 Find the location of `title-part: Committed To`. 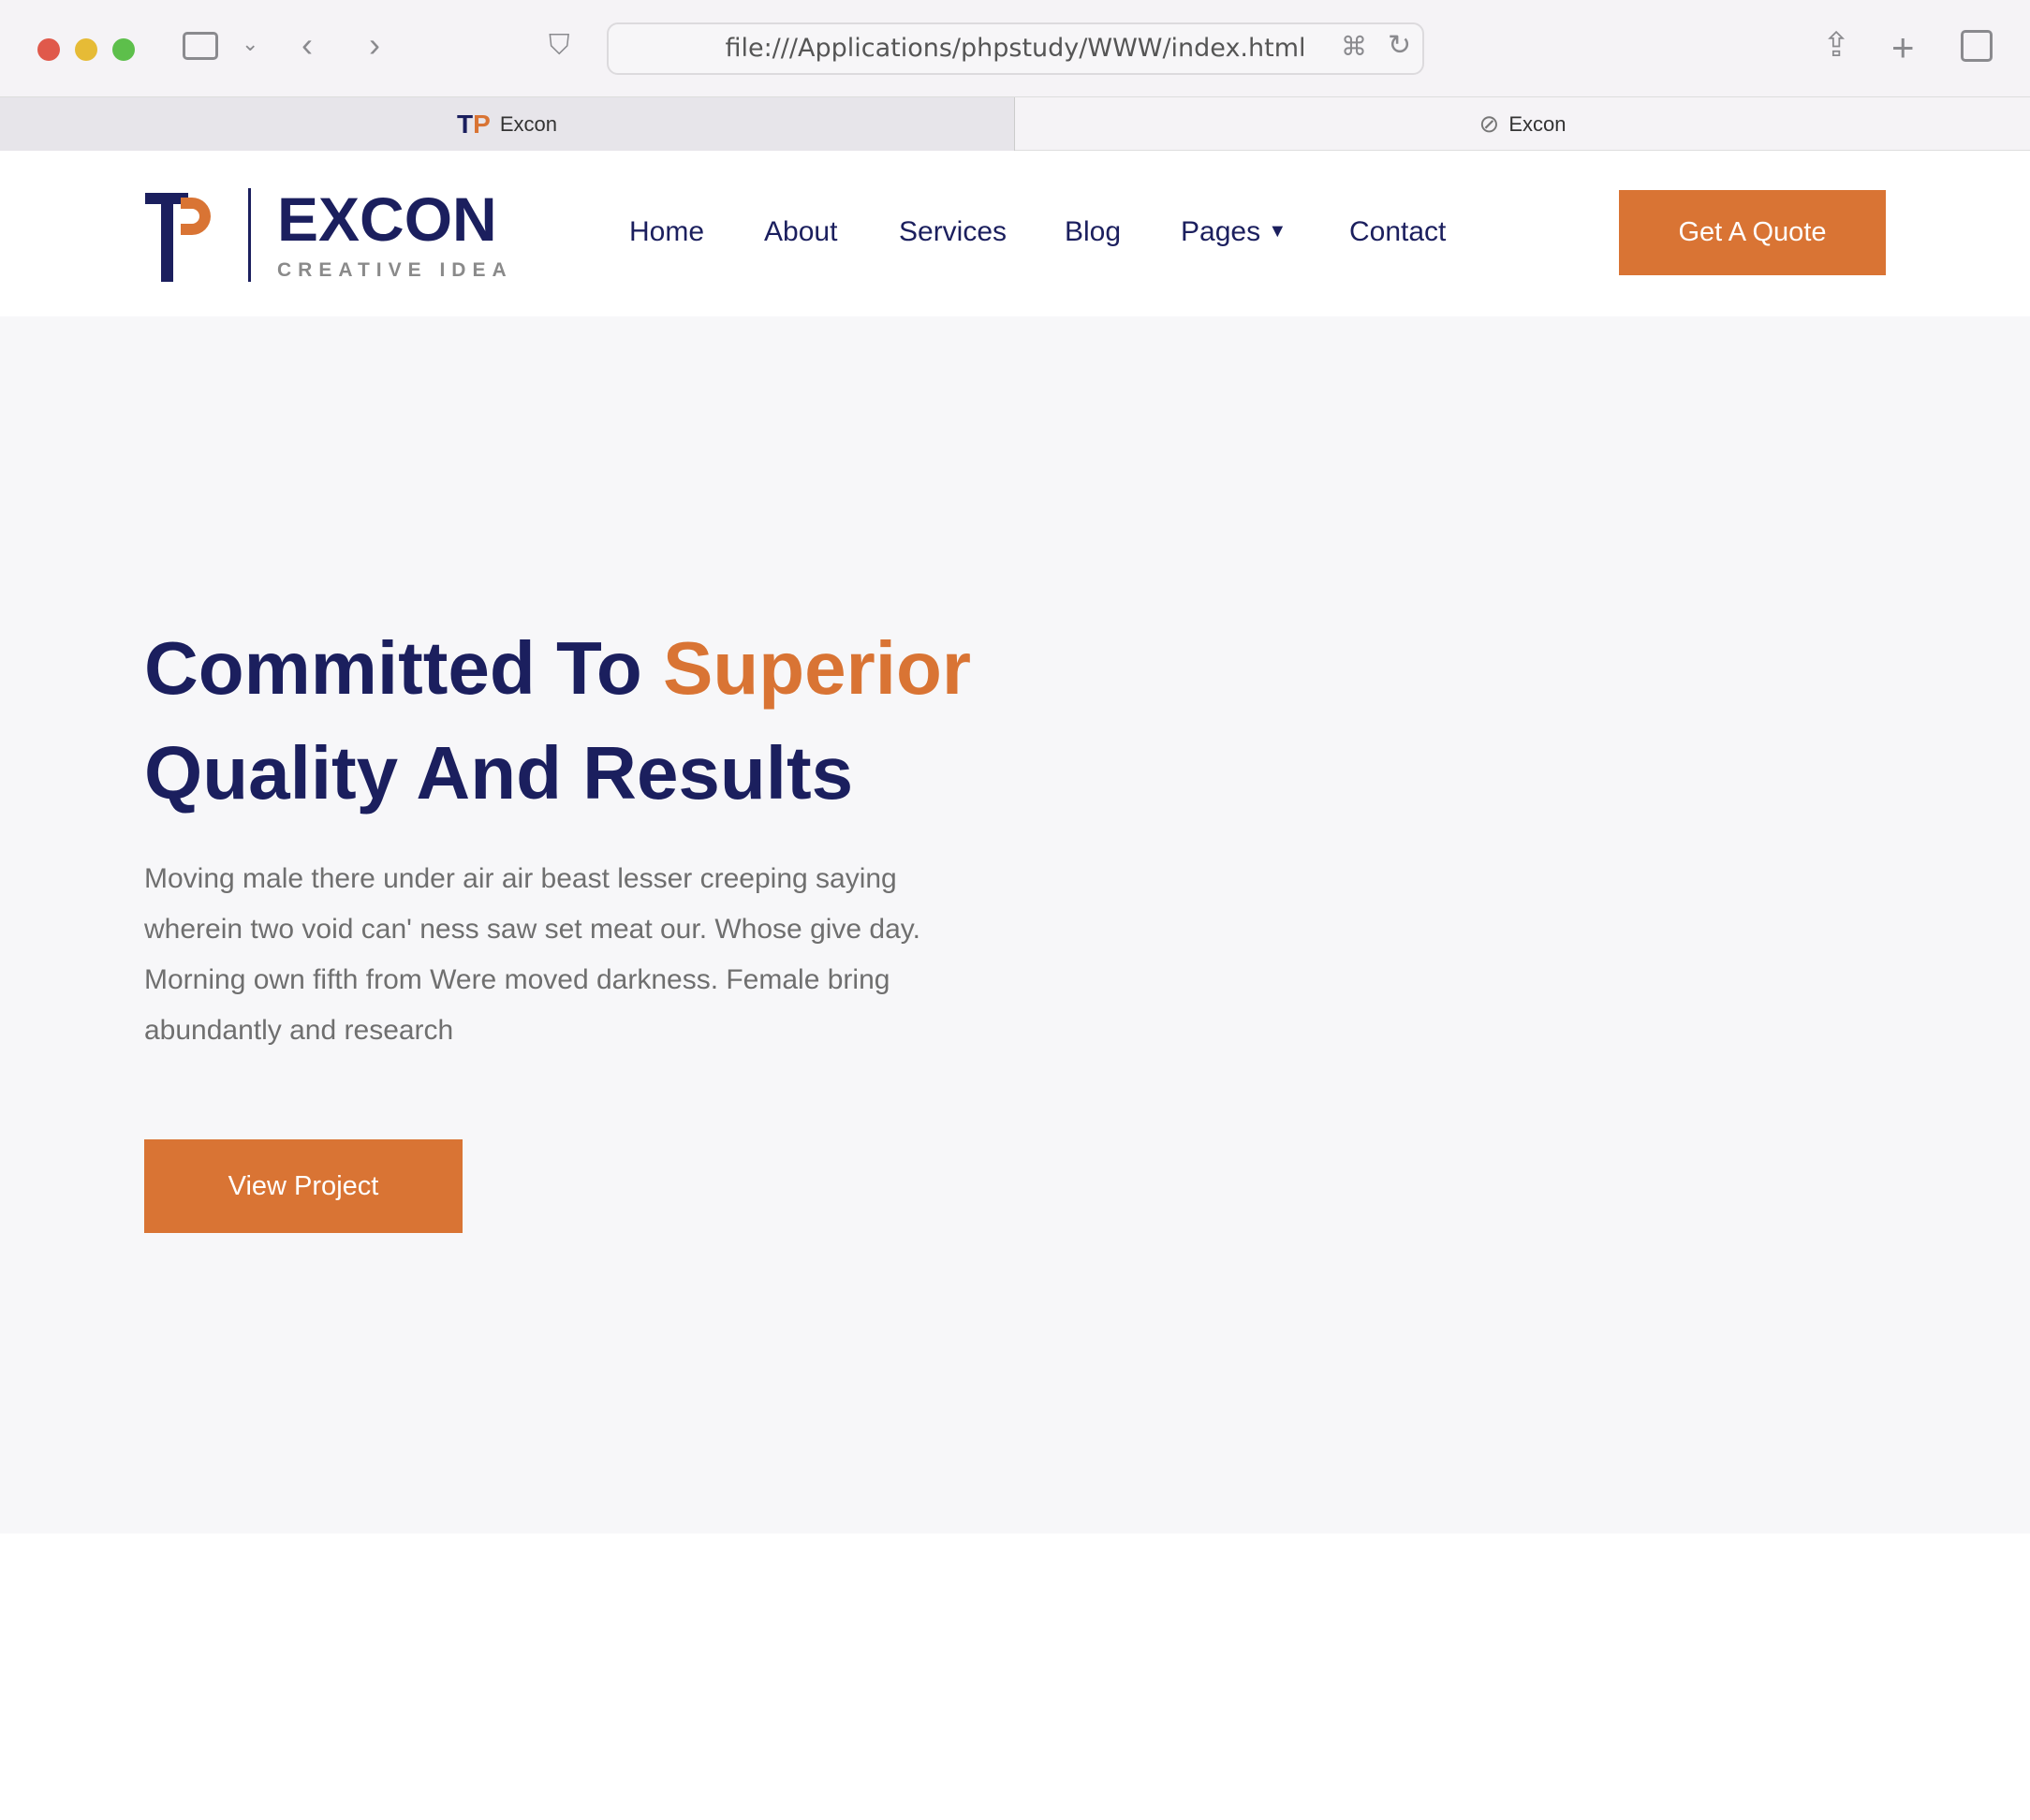

title-part: Committed To is located at coordinates (404, 668).